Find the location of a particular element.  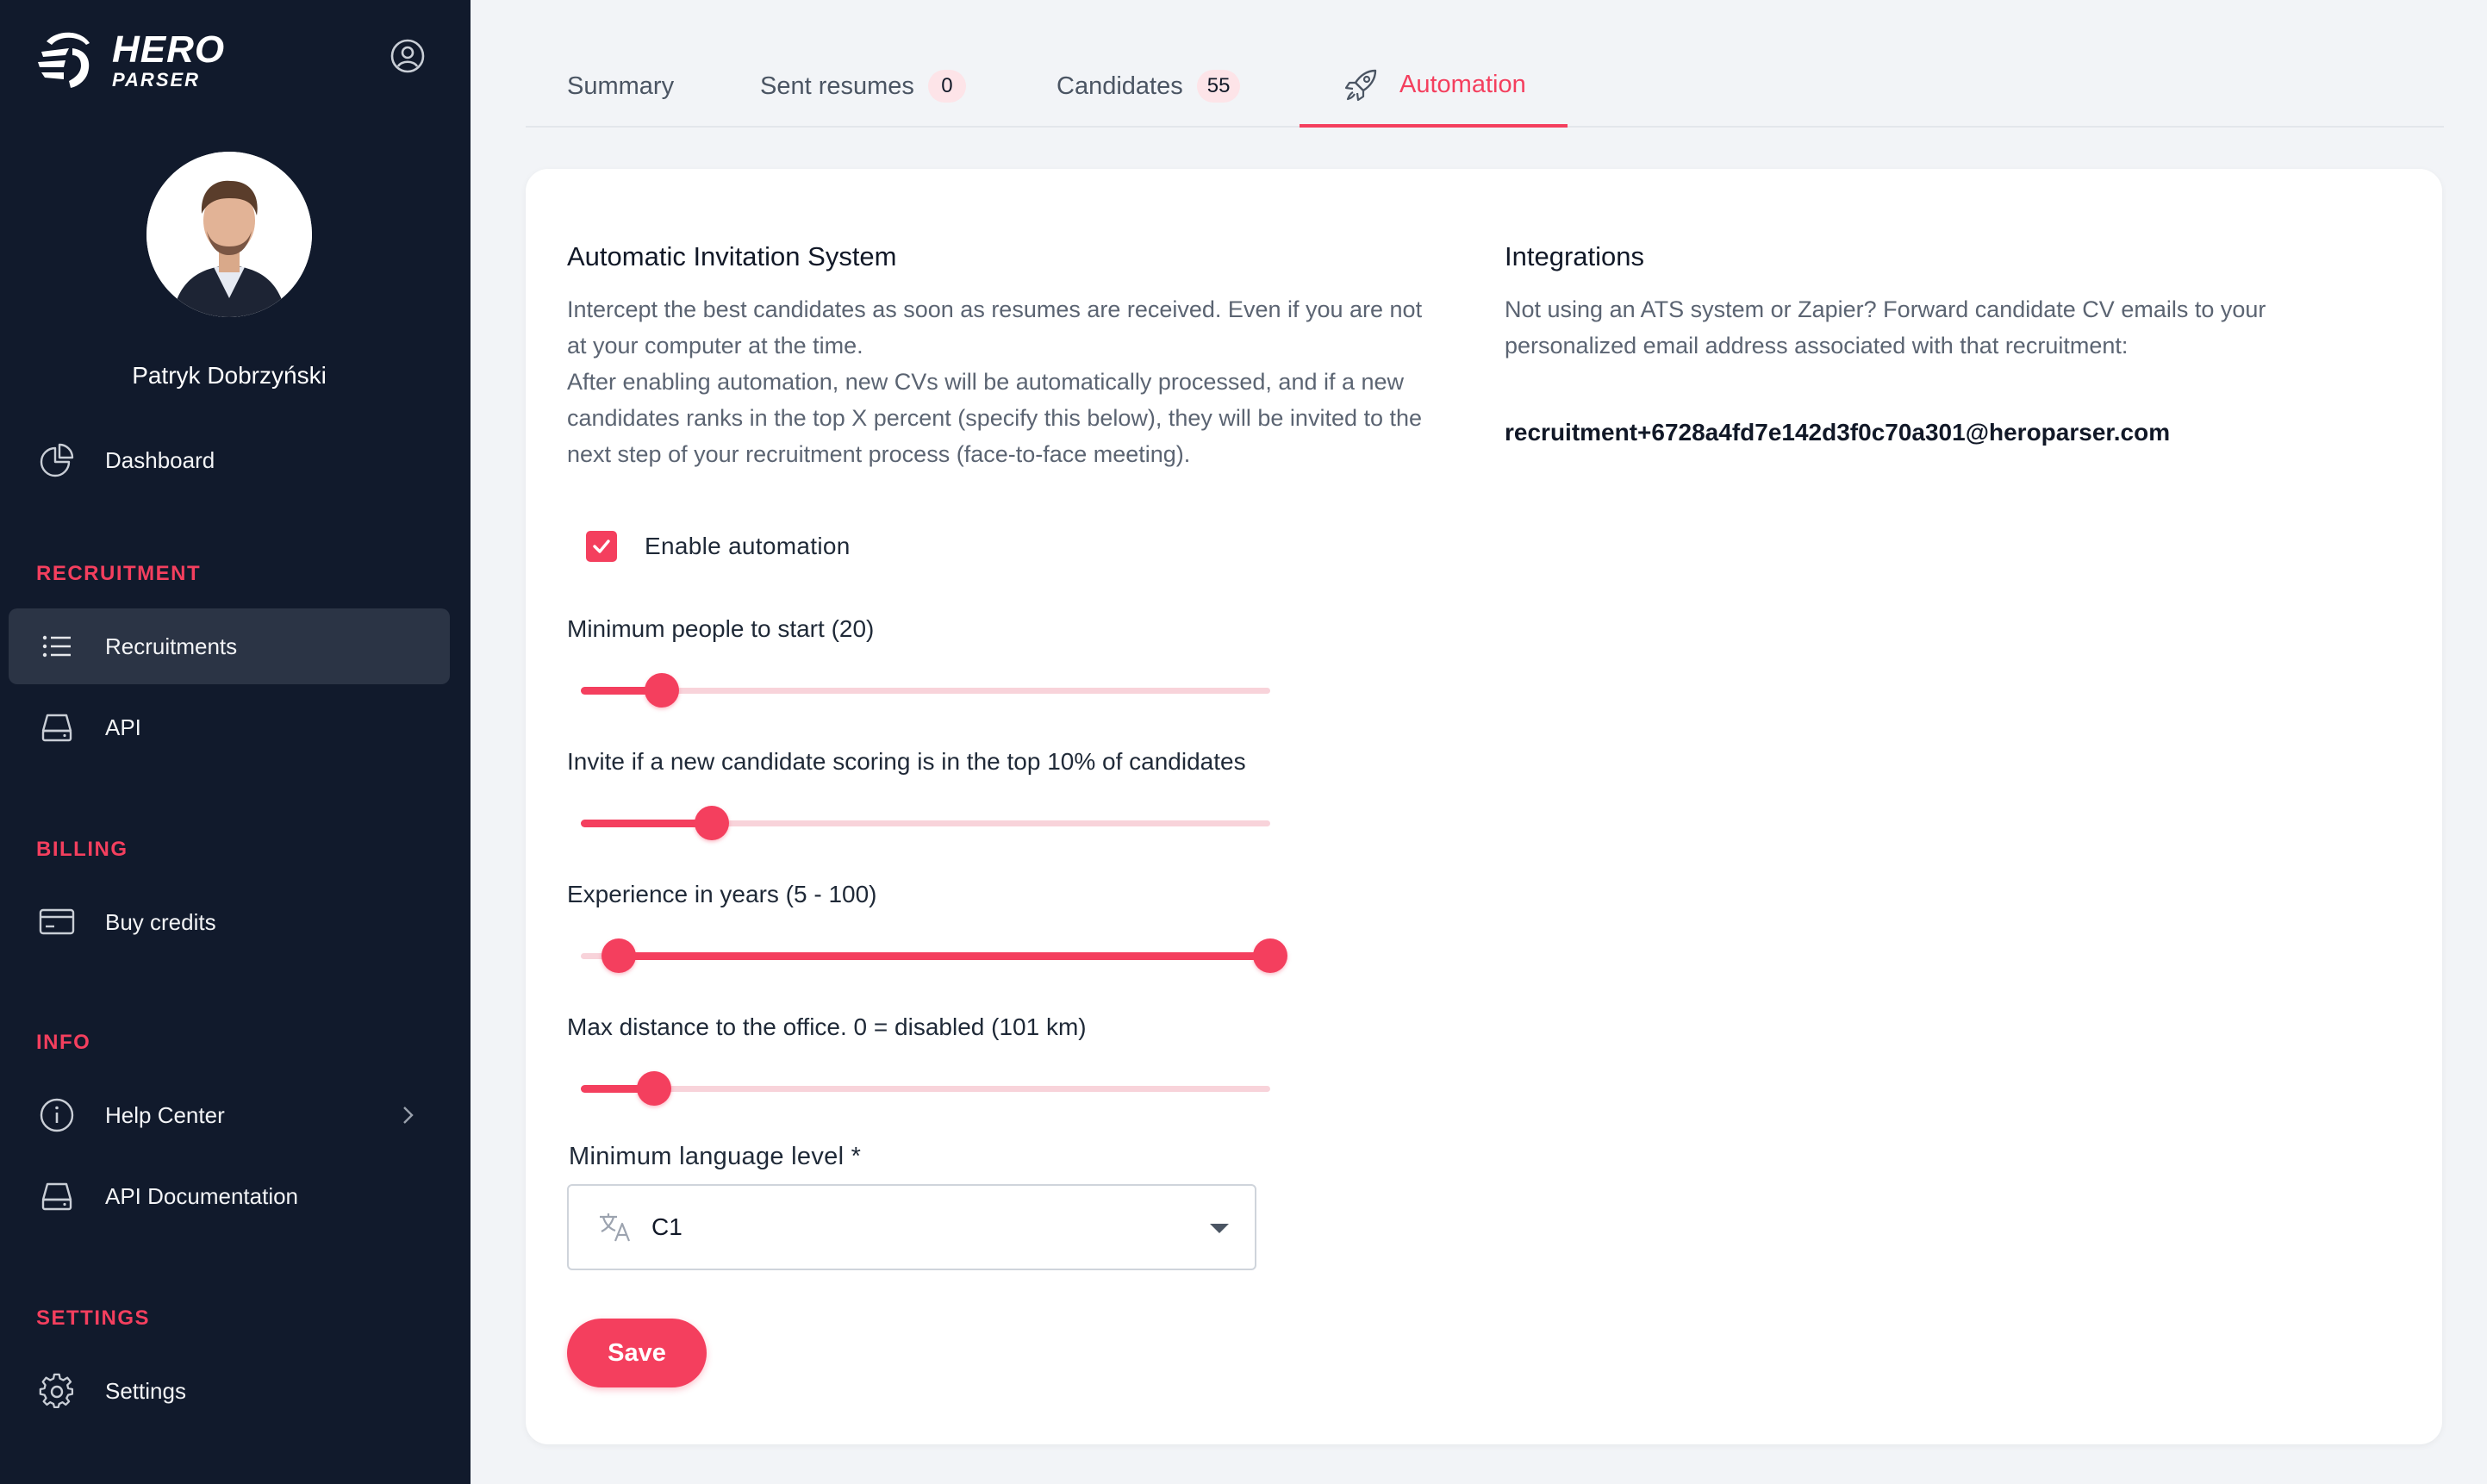

slider-min-people is located at coordinates (925, 691).